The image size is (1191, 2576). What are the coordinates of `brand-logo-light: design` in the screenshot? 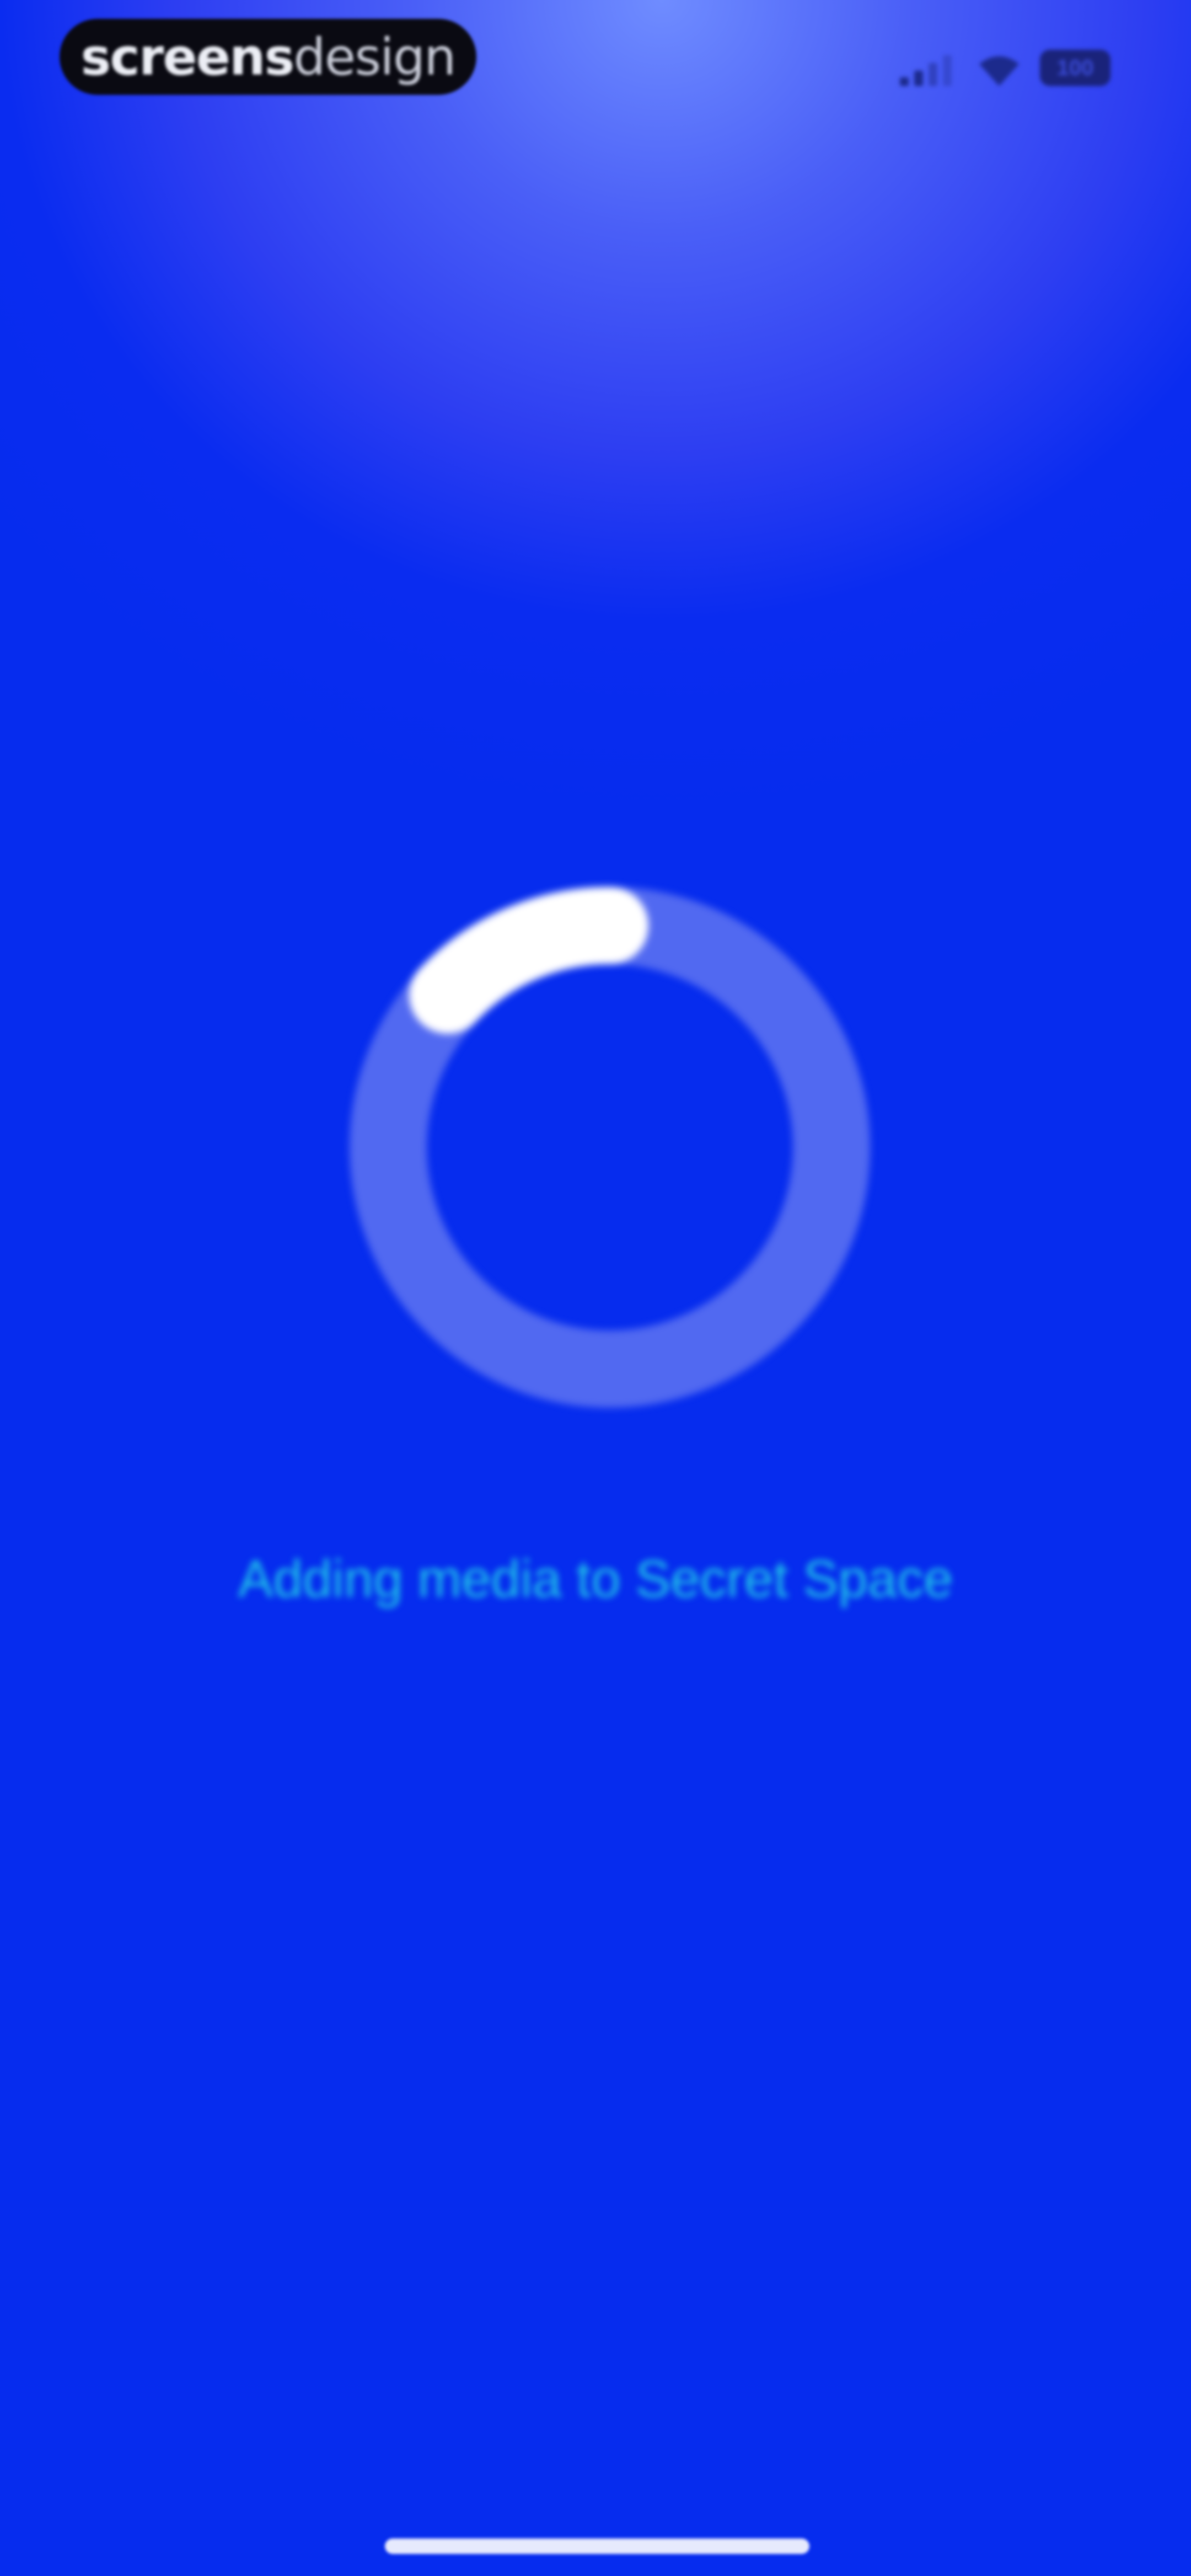 It's located at (374, 57).